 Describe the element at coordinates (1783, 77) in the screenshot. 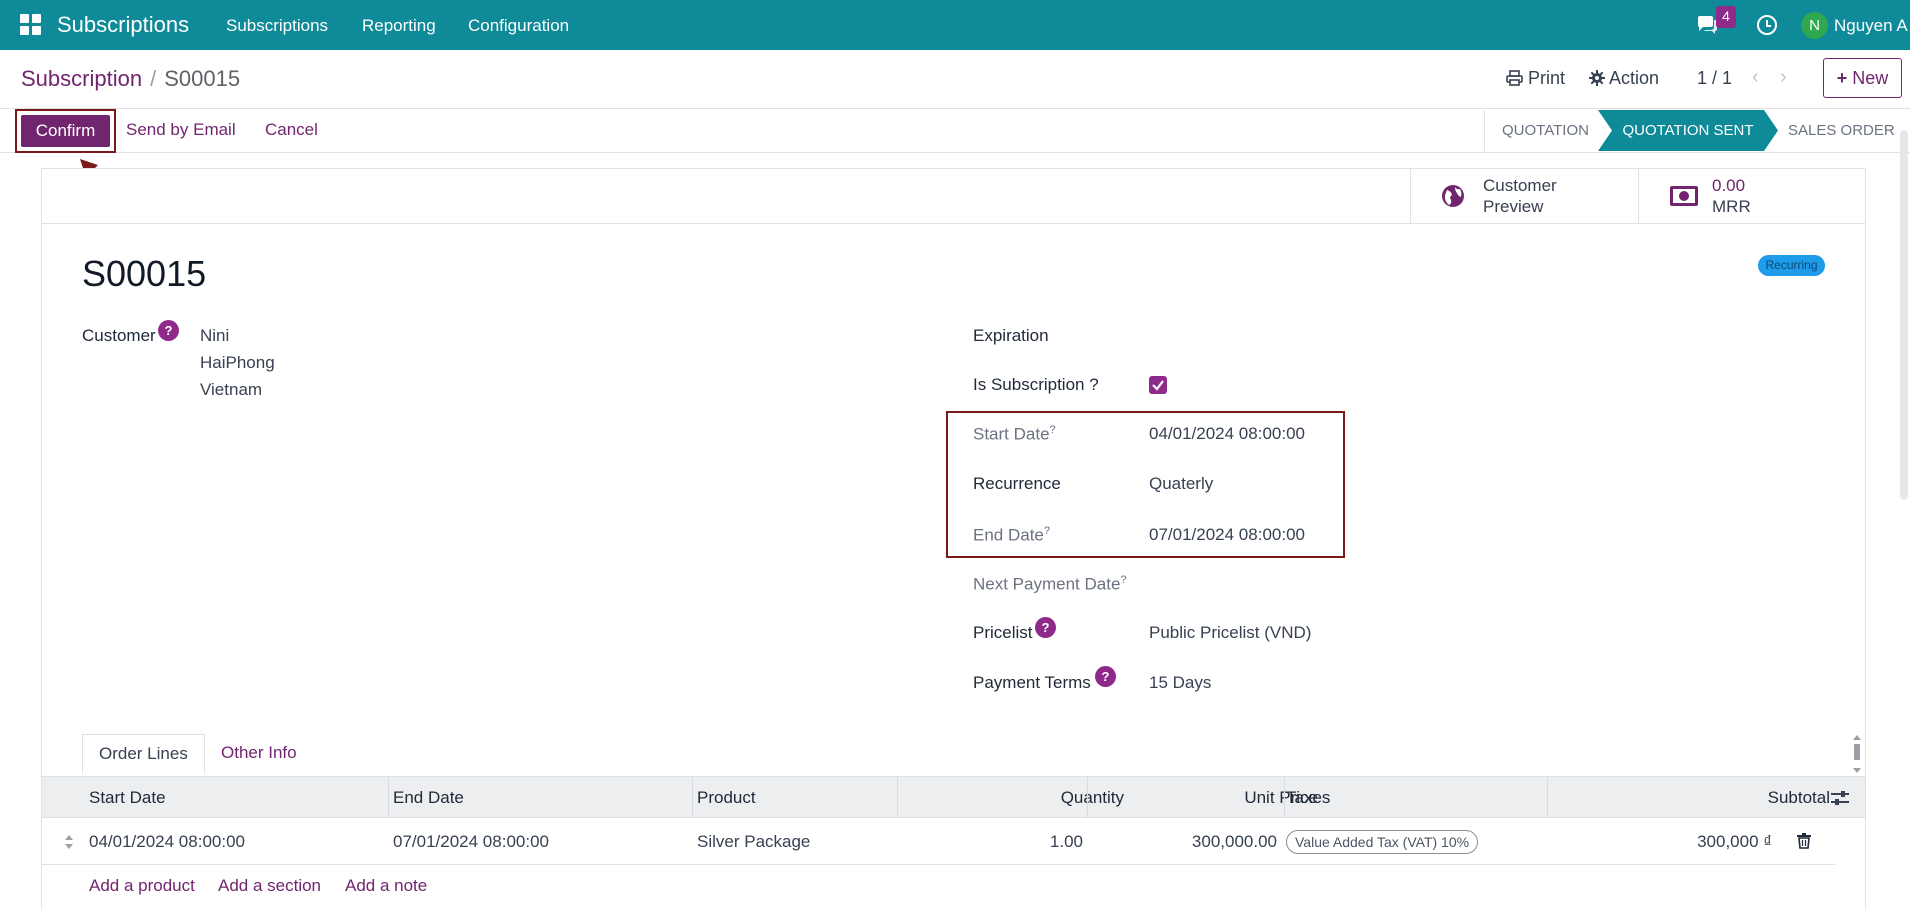

I see `pager-next-icon: ›` at that location.